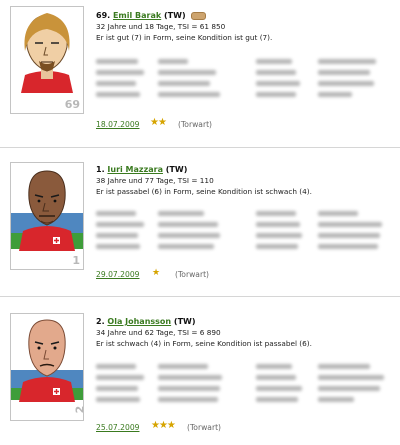 The height and width of the screenshot is (445, 400). Describe the element at coordinates (137, 15) in the screenshot. I see `player-name-link: Emil Barak` at that location.